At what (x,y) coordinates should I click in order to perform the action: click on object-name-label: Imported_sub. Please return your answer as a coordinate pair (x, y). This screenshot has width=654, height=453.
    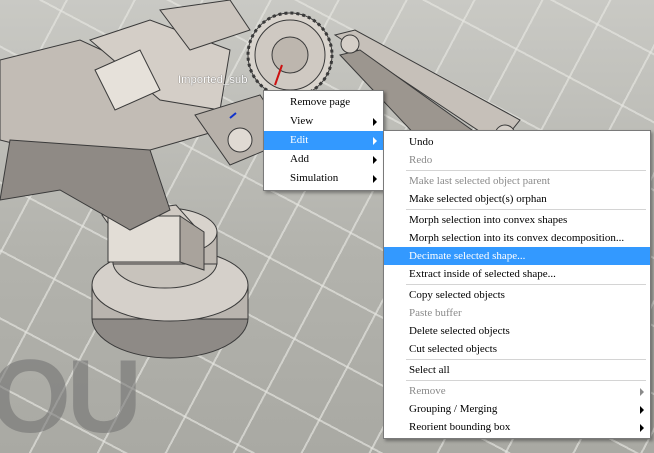
    Looking at the image, I should click on (213, 80).